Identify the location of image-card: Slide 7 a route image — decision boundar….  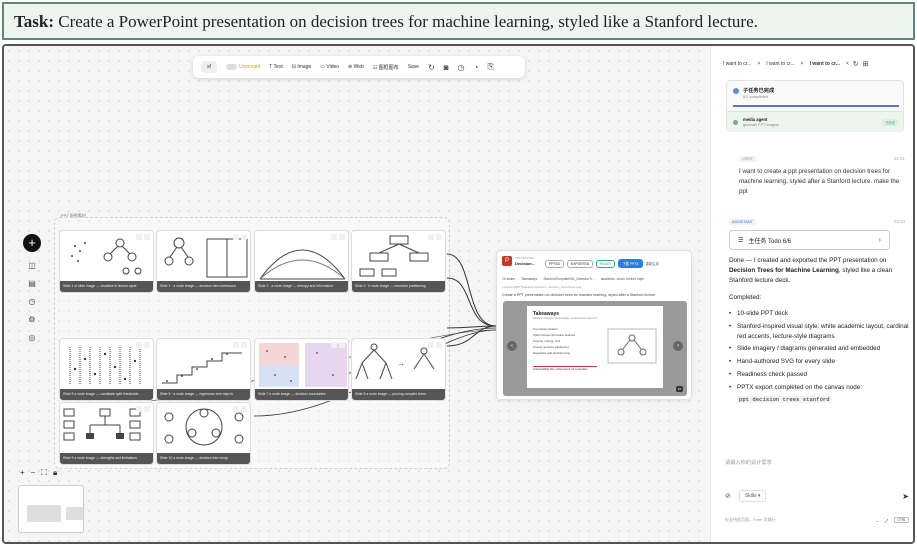
(301, 369).